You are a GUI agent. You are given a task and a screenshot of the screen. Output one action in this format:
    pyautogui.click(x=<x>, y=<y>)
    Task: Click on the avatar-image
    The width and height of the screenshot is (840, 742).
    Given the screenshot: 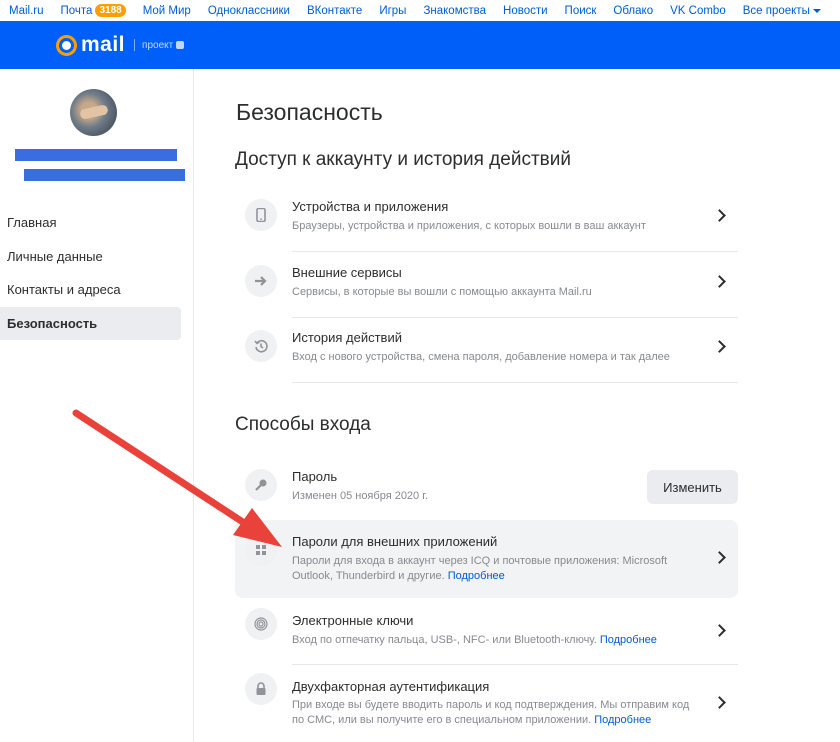 What is the action you would take?
    pyautogui.click(x=94, y=112)
    